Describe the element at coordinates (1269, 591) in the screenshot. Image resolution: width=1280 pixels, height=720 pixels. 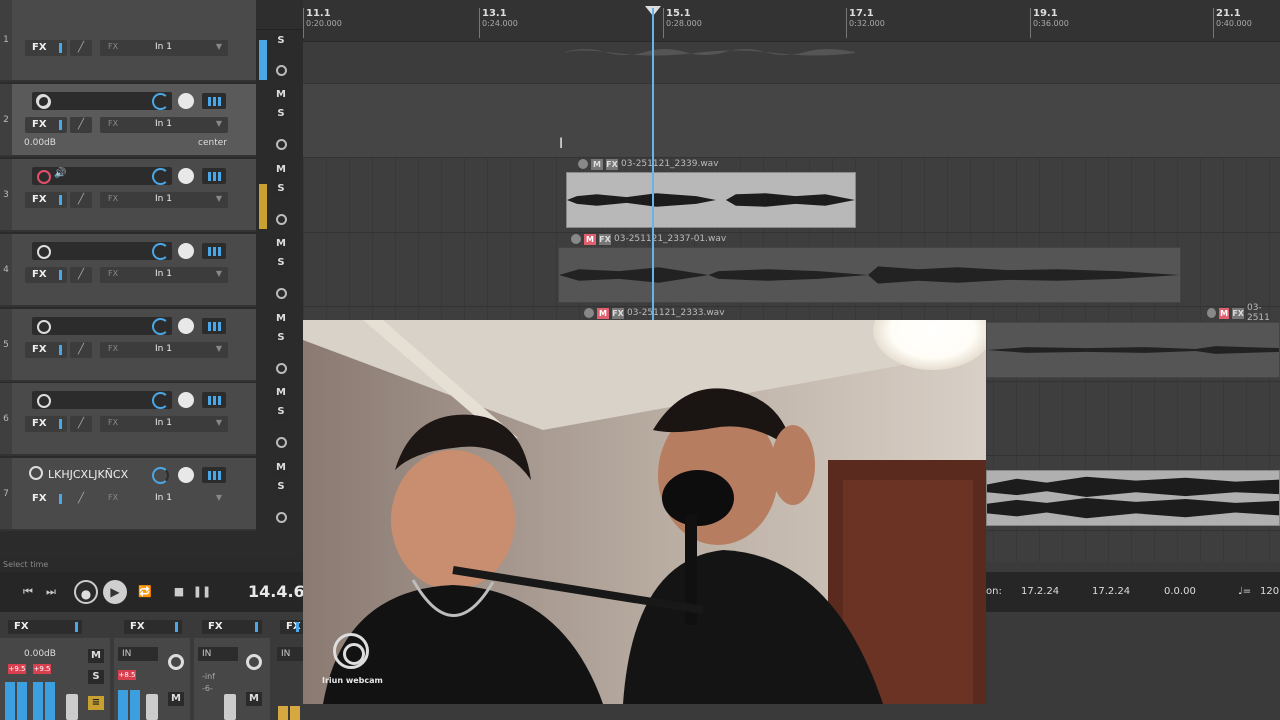
I see `tempo-readout: 120` at that location.